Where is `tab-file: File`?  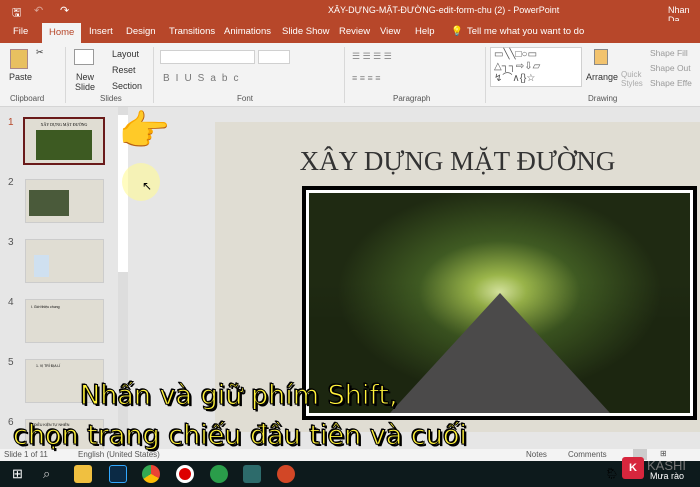
tab-file: File is located at coordinates (20, 31).